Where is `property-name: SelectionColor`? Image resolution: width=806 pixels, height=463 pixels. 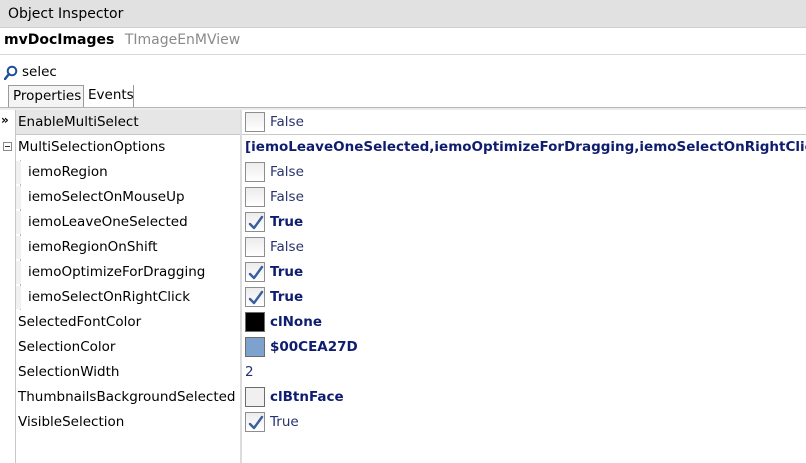
property-name: SelectionColor is located at coordinates (67, 347).